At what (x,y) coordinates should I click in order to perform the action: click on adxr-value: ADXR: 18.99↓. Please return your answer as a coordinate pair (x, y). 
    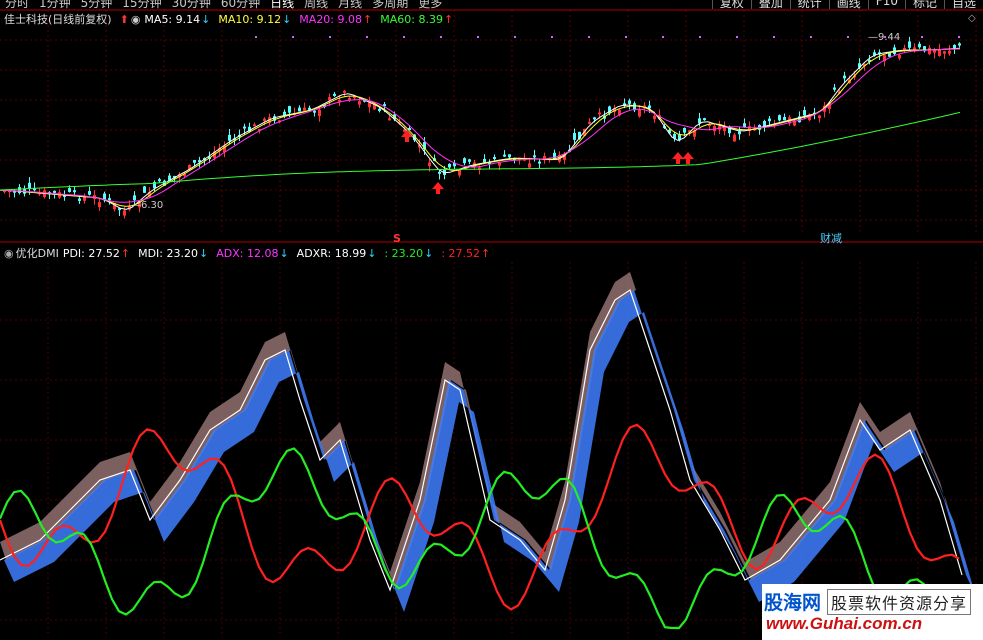
    Looking at the image, I should click on (336, 253).